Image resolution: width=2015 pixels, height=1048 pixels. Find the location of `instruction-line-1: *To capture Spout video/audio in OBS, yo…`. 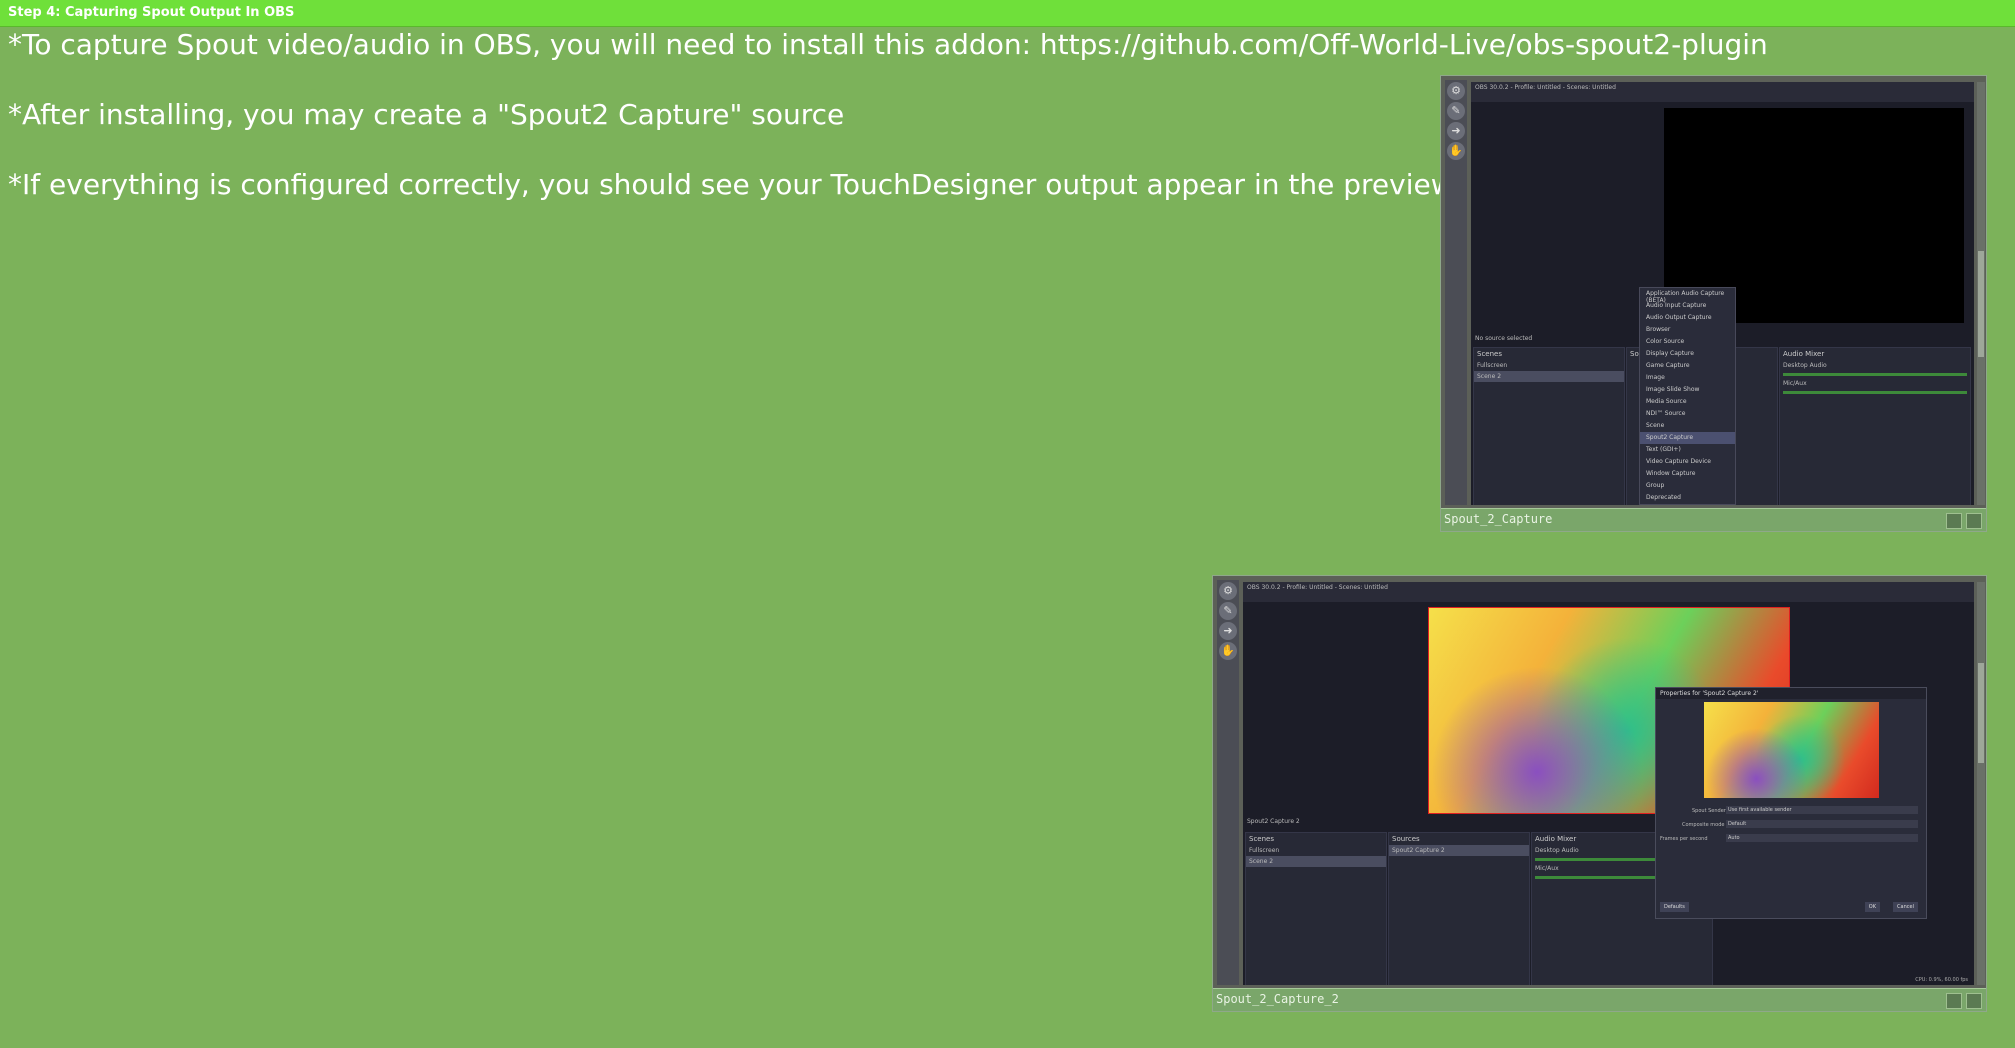

instruction-line-1: *To capture Spout video/audio in OBS, yo… is located at coordinates (888, 44).